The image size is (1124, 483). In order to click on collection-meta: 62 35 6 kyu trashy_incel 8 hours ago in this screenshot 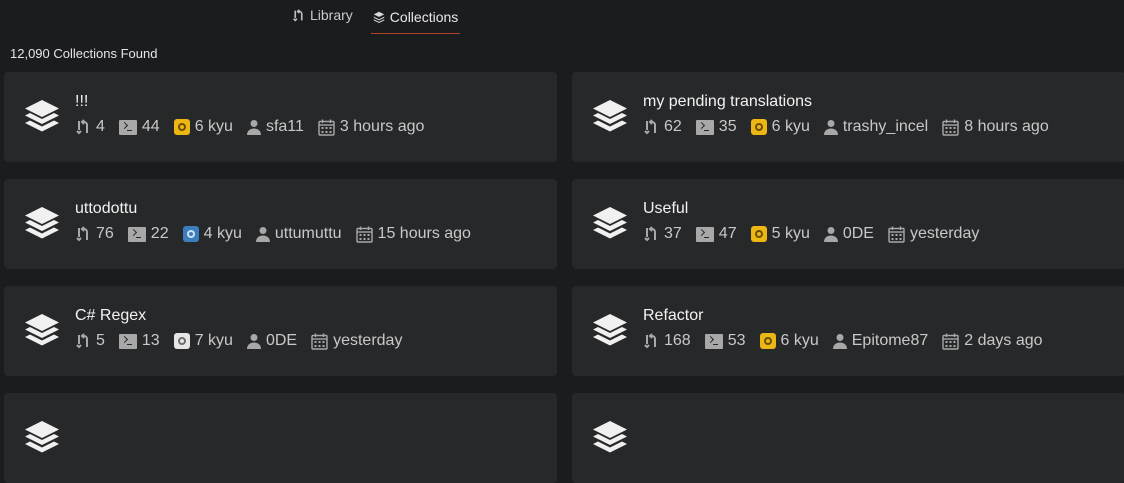, I will do `click(853, 127)`.